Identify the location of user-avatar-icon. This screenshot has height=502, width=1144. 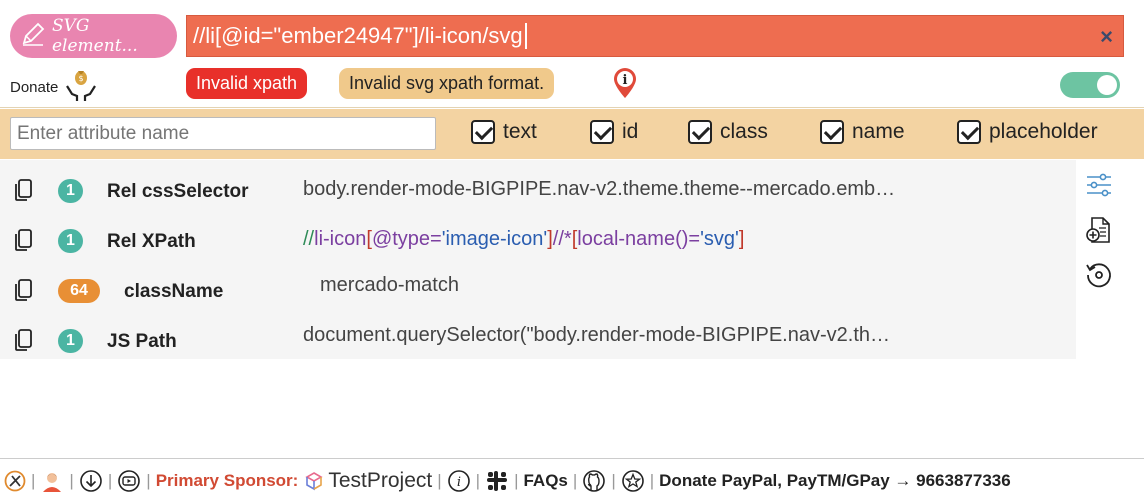
(52, 481).